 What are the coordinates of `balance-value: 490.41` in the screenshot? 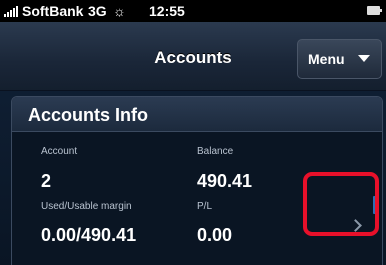 It's located at (225, 181).